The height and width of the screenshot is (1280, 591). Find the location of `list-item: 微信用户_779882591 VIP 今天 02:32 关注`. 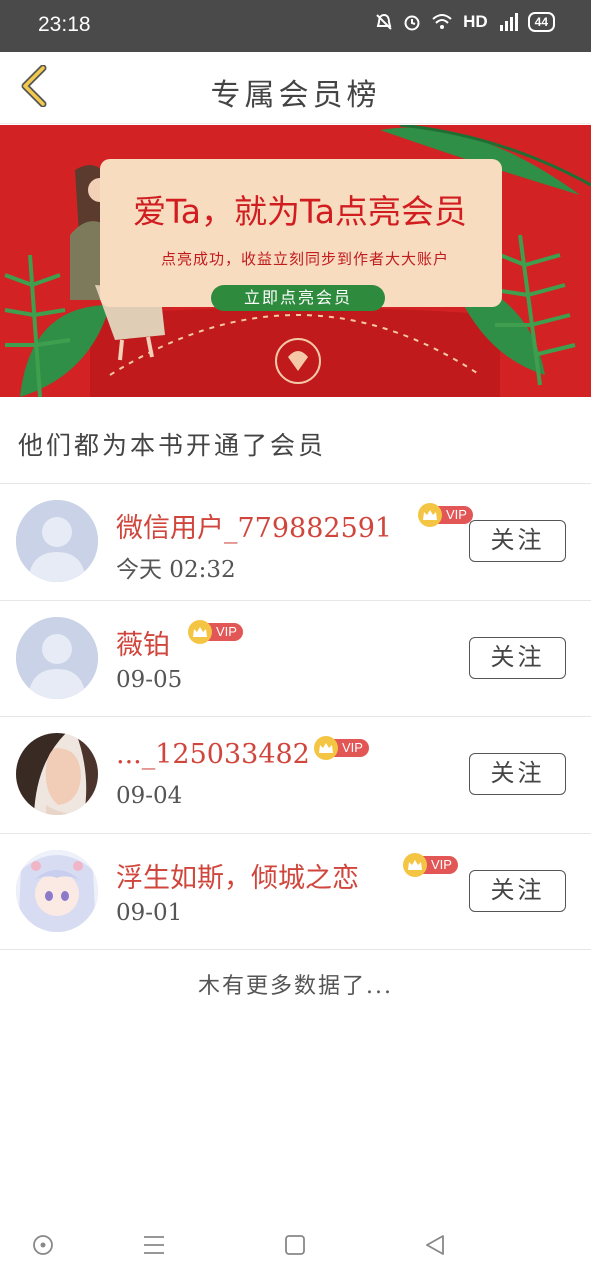

list-item: 微信用户_779882591 VIP 今天 02:32 关注 is located at coordinates (295, 542).